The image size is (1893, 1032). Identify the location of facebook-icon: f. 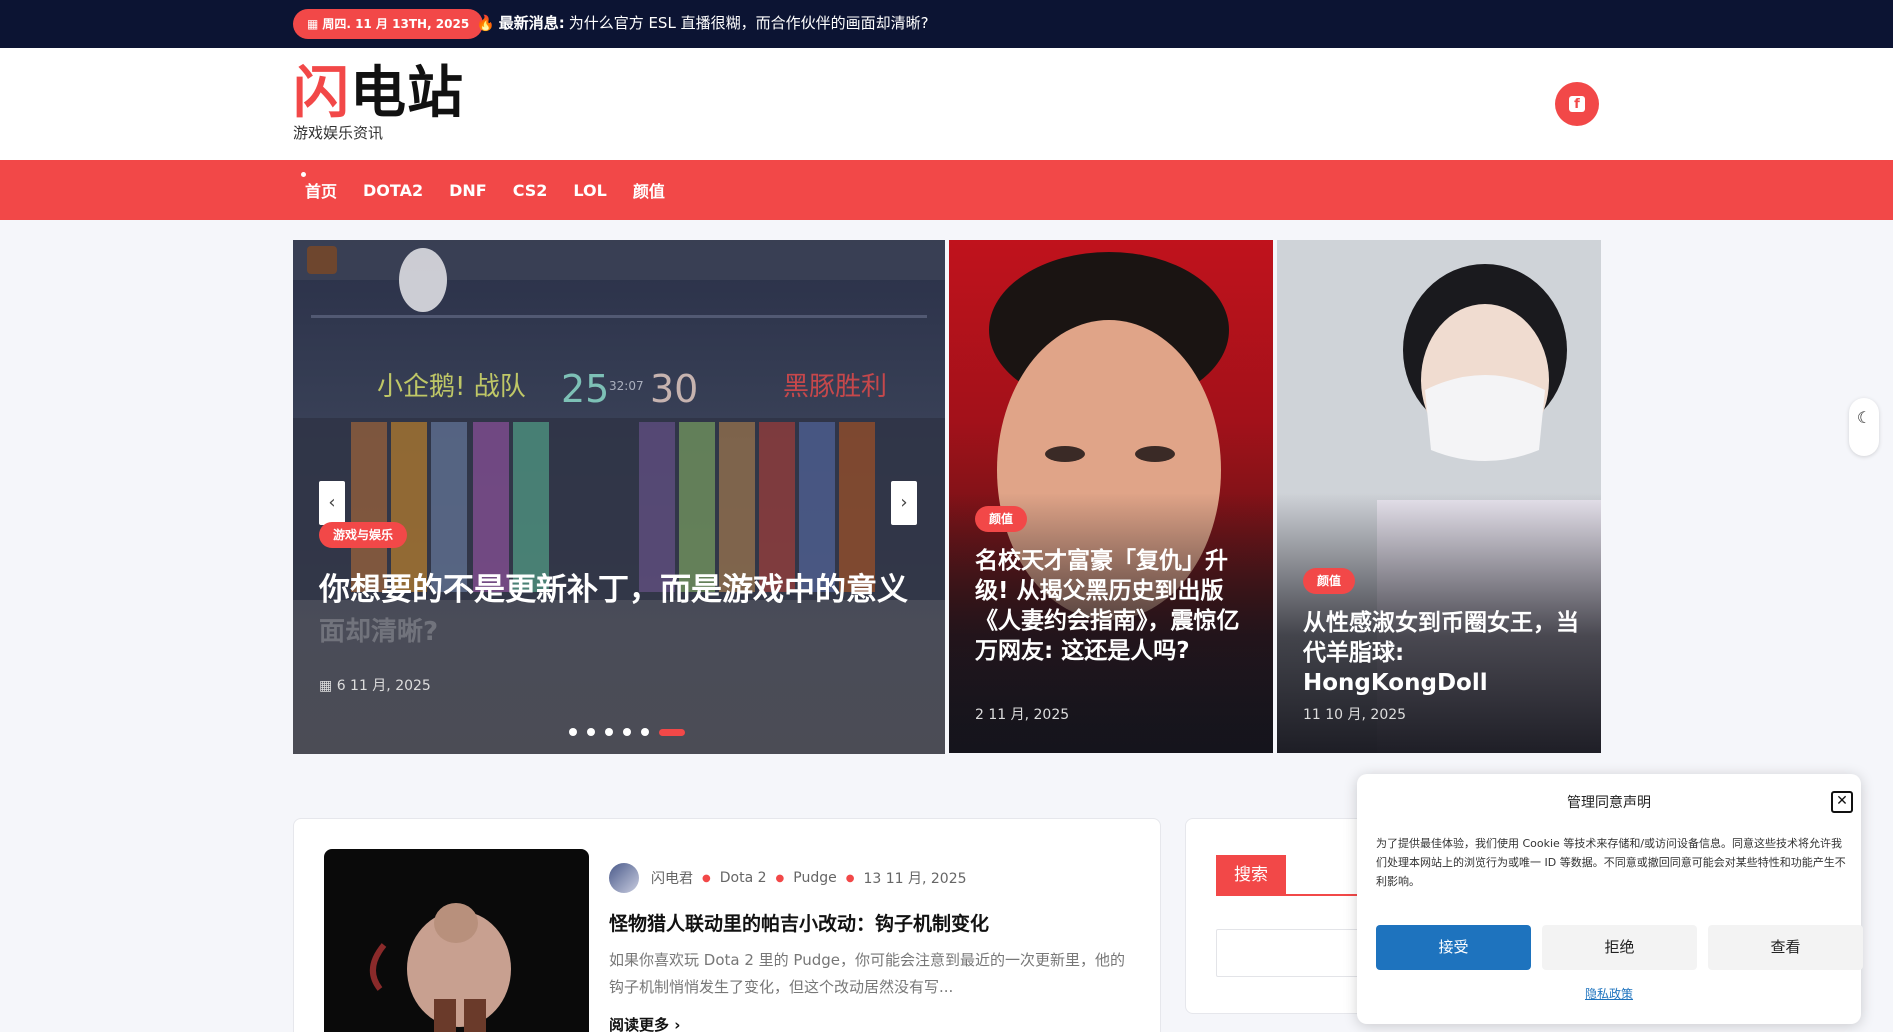
(1577, 104).